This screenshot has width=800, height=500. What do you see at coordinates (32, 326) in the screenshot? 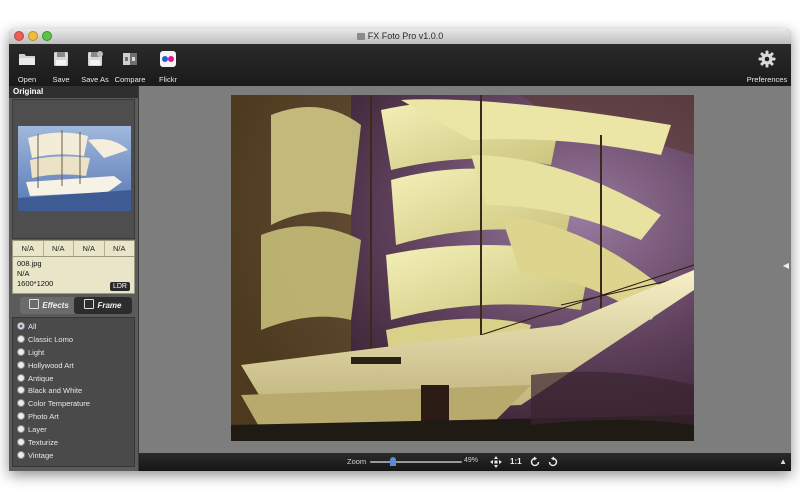
I see `effect-option-label: All` at bounding box center [32, 326].